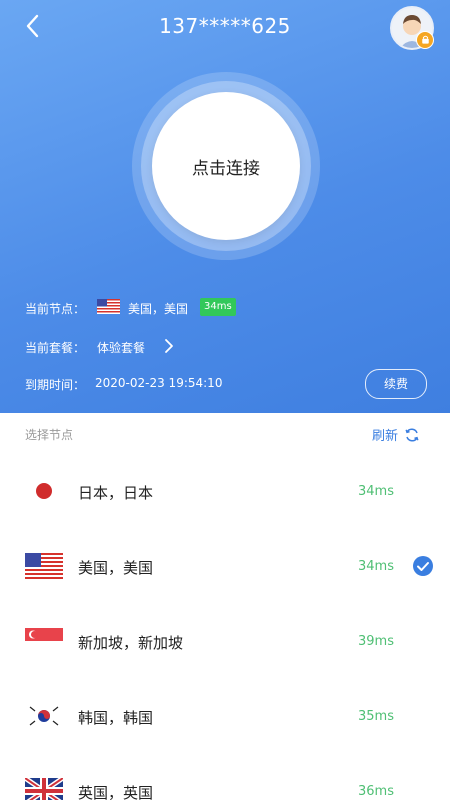 The height and width of the screenshot is (800, 450). I want to click on node-name: 日本，日本, so click(116, 493).